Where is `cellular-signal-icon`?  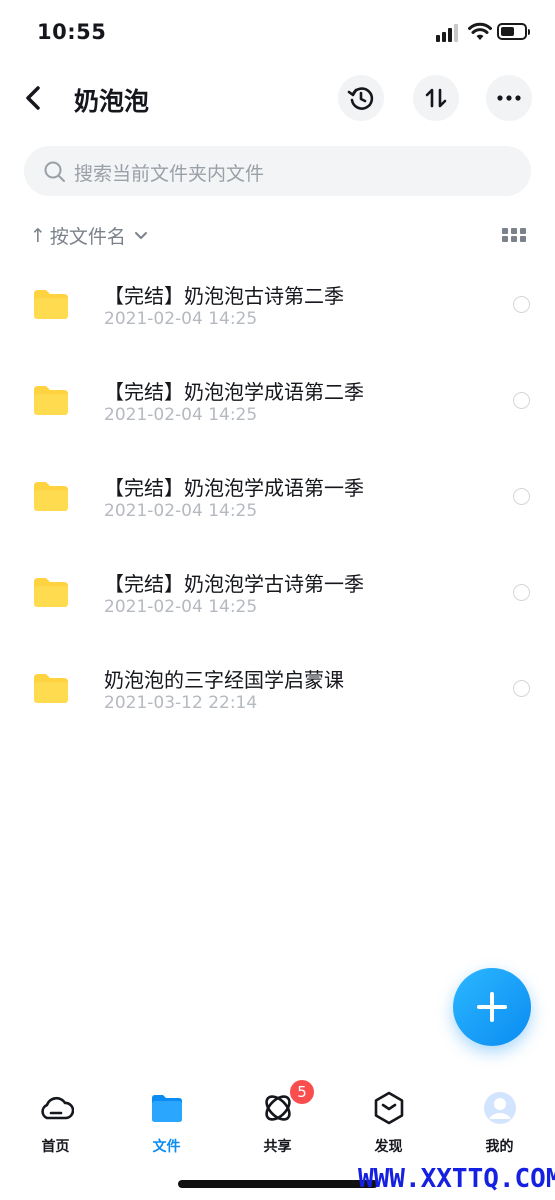
cellular-signal-icon is located at coordinates (447, 33).